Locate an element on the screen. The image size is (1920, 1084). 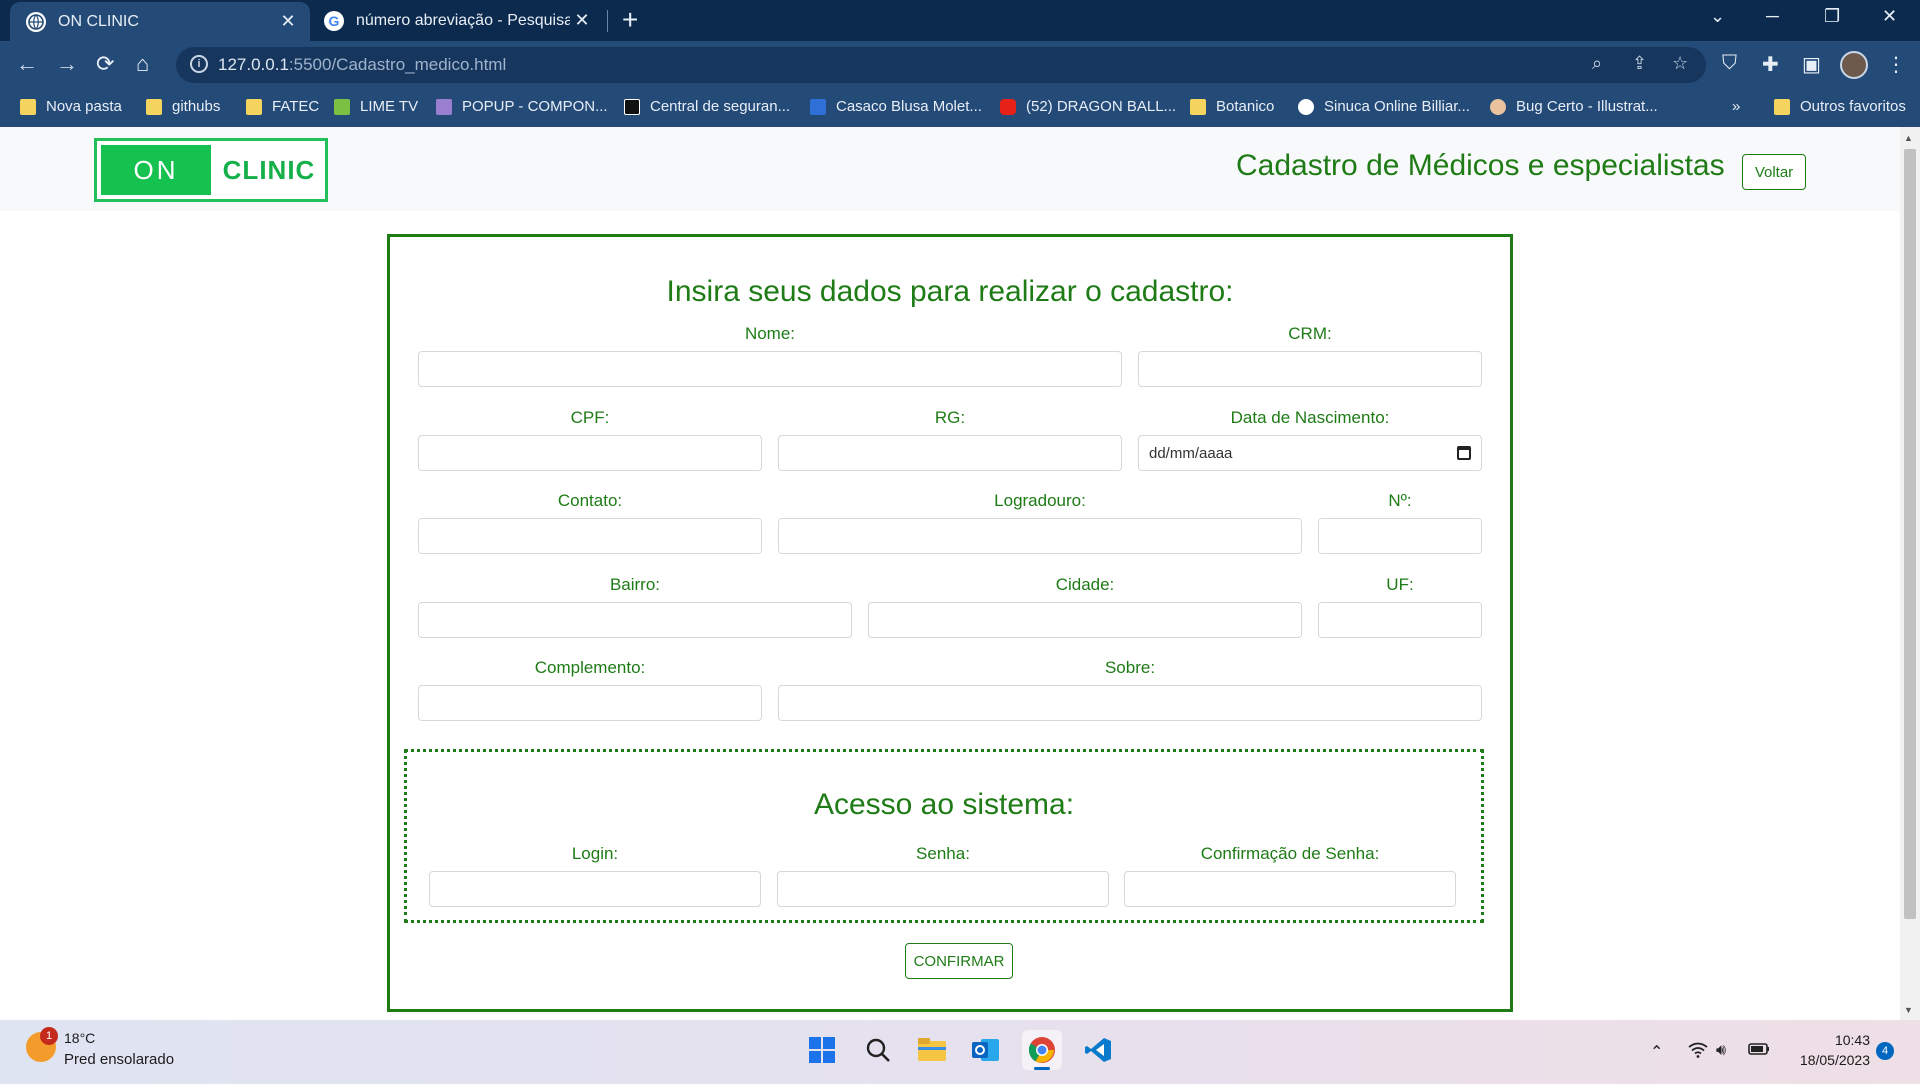
page-scrollbar: ▲ ▼ is located at coordinates (1910, 573).